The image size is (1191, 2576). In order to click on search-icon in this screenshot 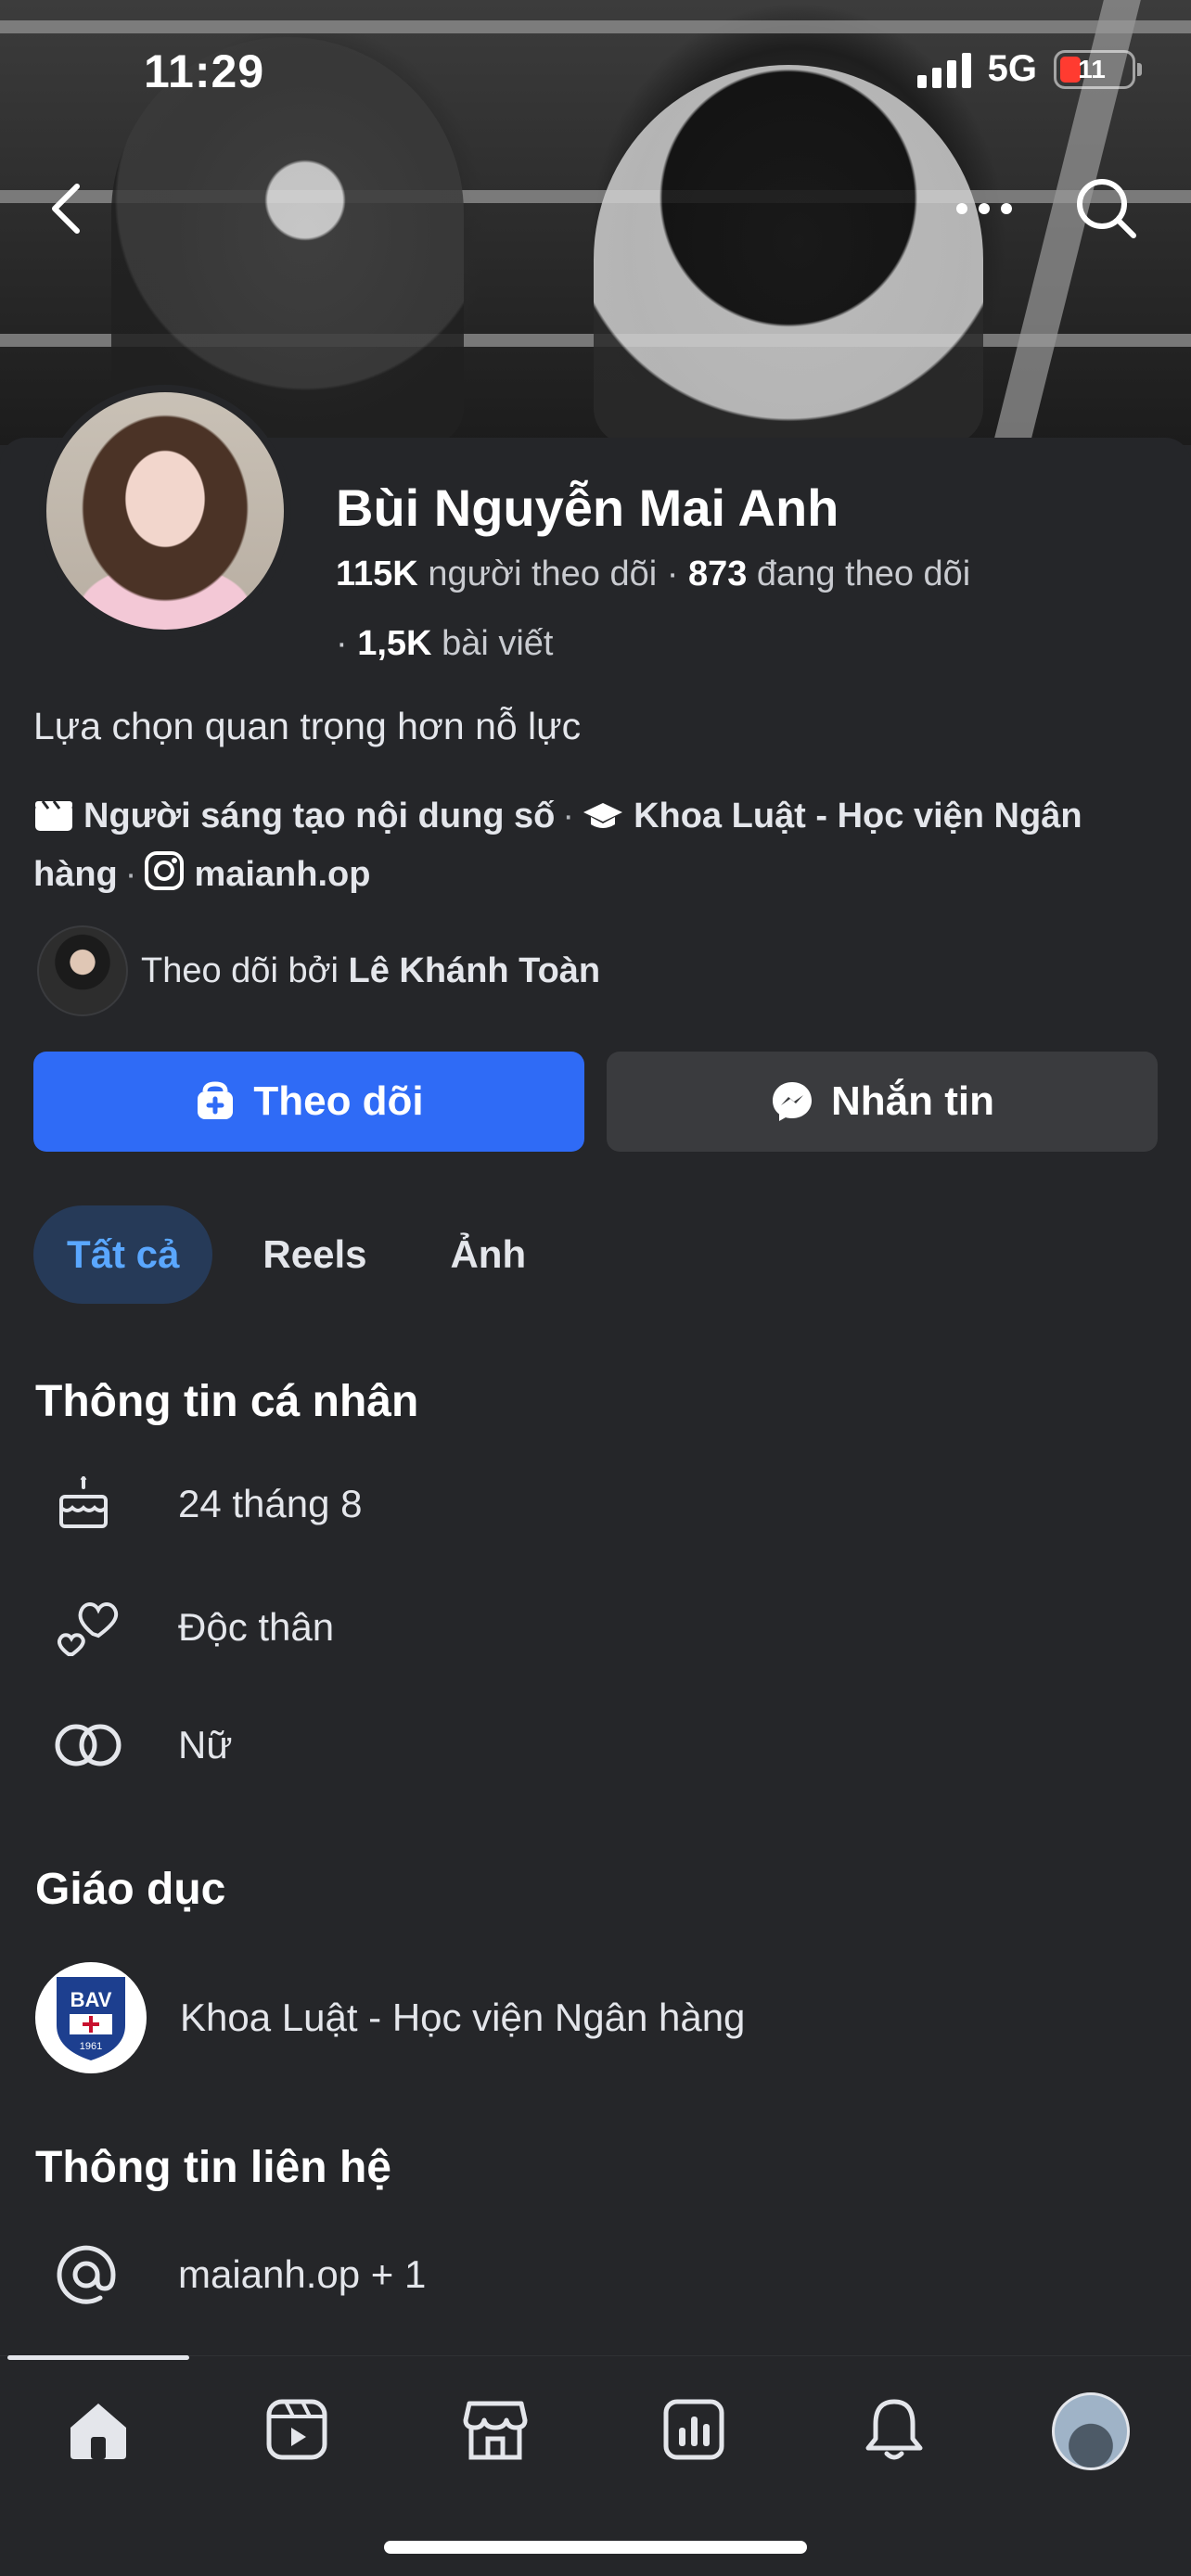, I will do `click(1106, 208)`.